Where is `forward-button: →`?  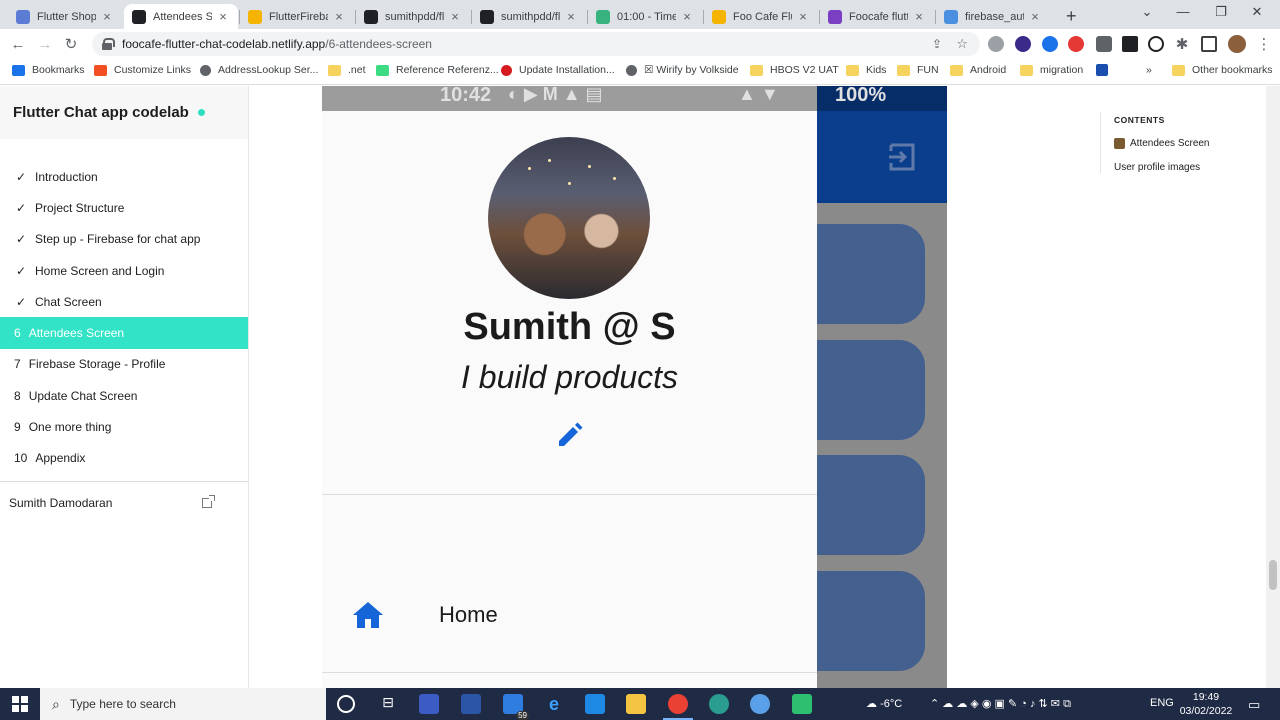
forward-button: → is located at coordinates (45, 44).